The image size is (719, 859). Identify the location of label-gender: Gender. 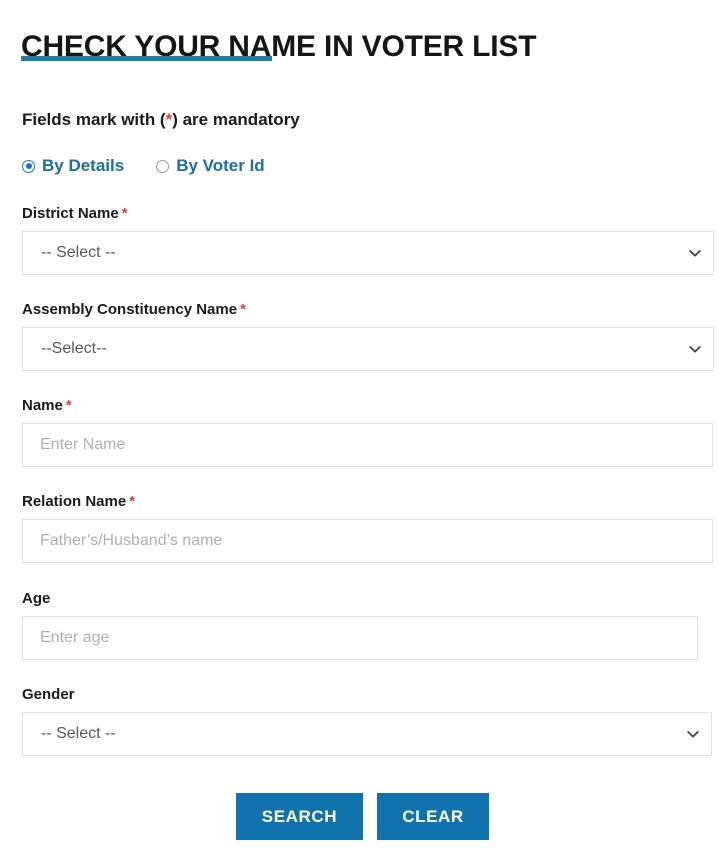
(367, 695).